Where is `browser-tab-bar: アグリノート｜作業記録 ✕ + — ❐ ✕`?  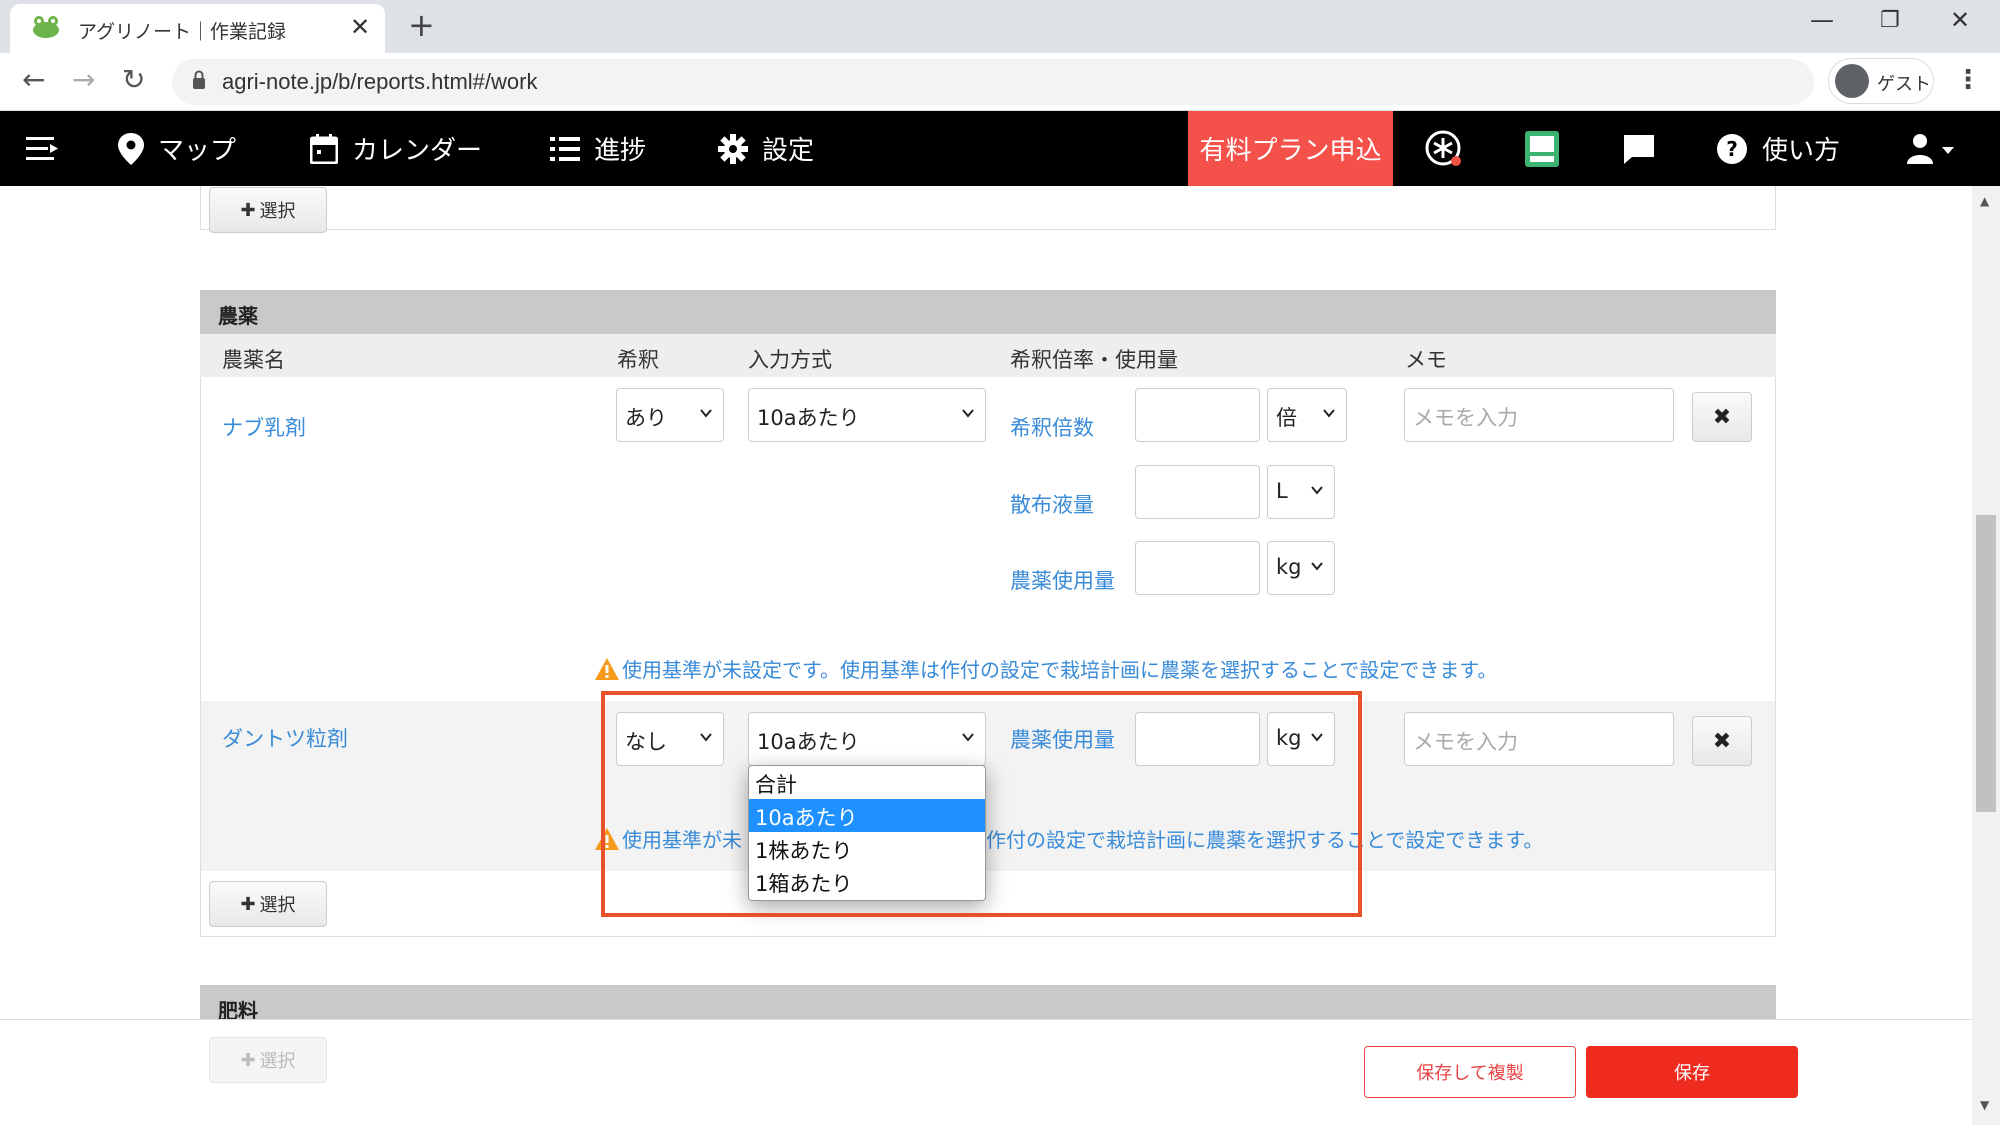
browser-tab-bar: アグリノート｜作業記録 ✕ + — ❐ ✕ is located at coordinates (1000, 26).